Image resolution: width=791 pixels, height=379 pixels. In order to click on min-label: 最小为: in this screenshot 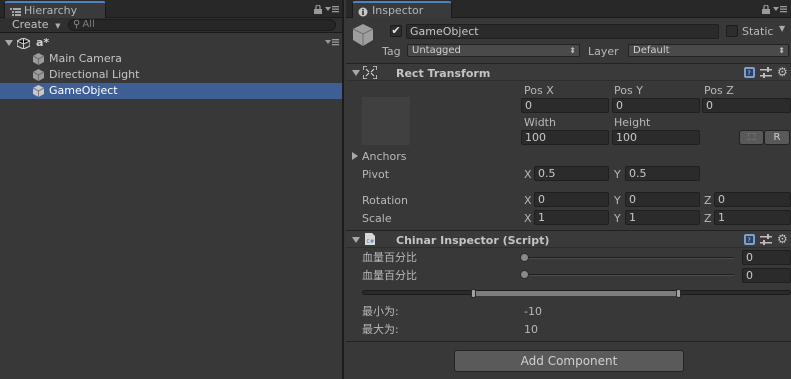, I will do `click(380, 311)`.